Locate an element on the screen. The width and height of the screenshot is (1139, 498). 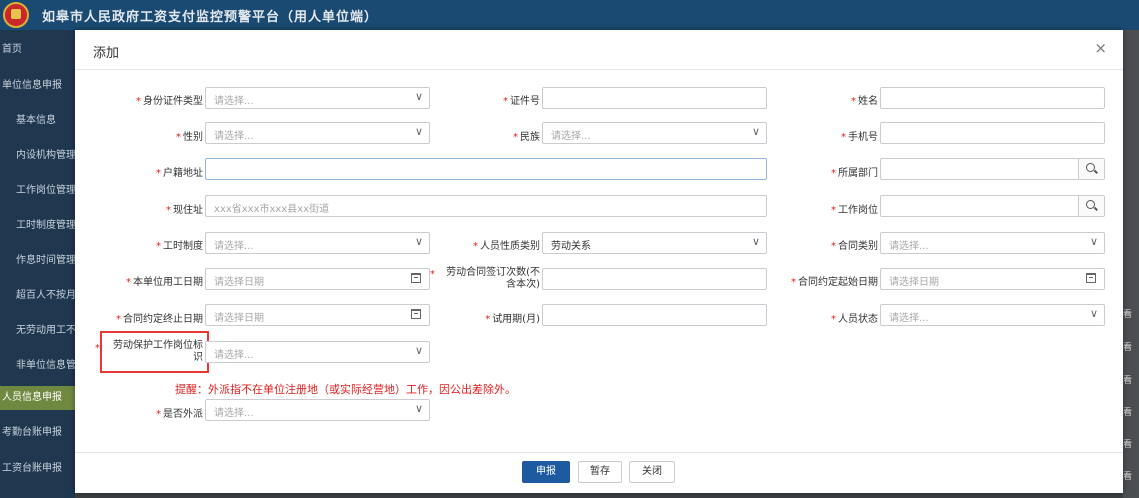
sidebar-item-personnel: 人员信息申报 is located at coordinates (37, 398).